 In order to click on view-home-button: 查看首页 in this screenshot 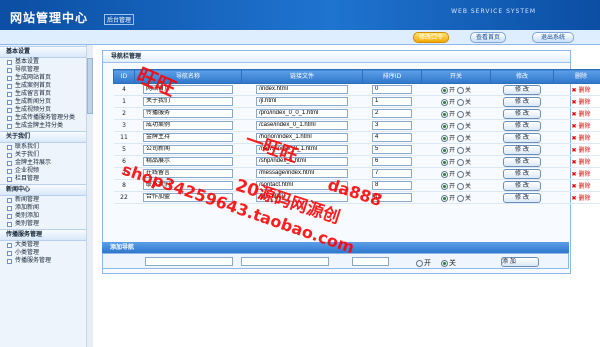, I will do `click(488, 37)`.